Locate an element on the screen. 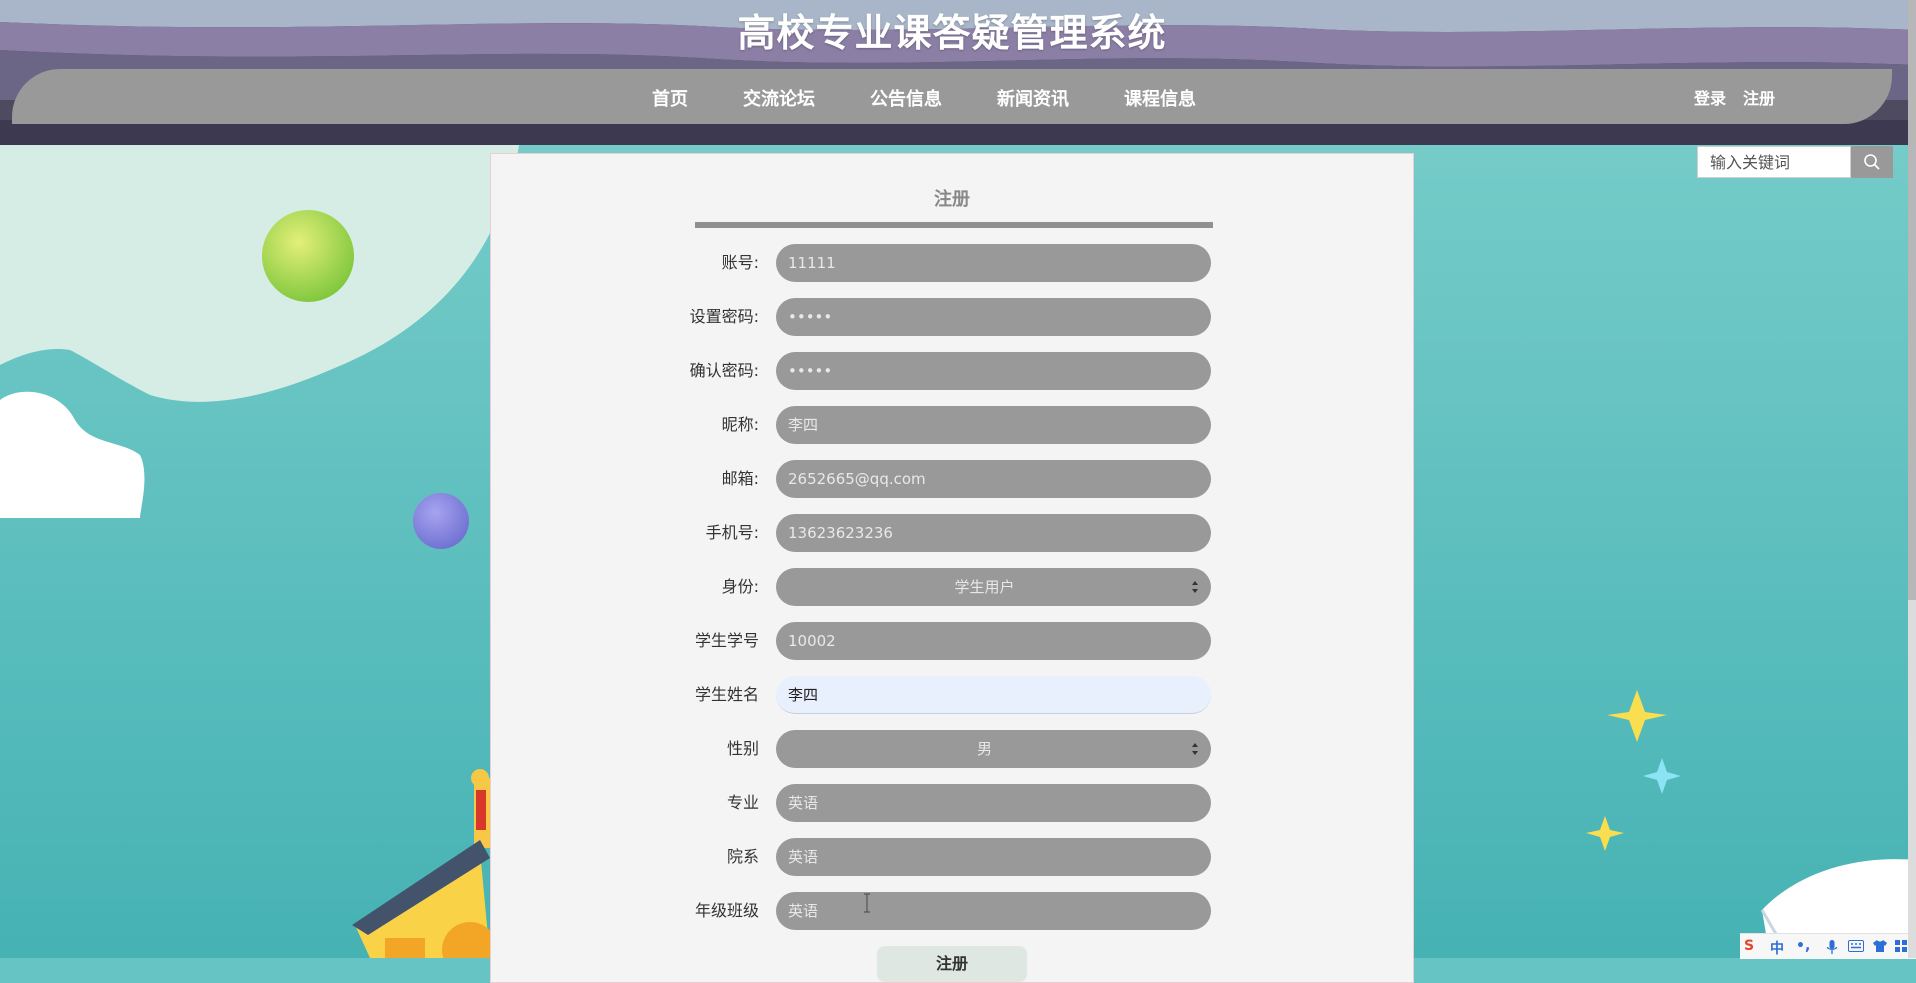  department-input: 英语 is located at coordinates (993, 857).